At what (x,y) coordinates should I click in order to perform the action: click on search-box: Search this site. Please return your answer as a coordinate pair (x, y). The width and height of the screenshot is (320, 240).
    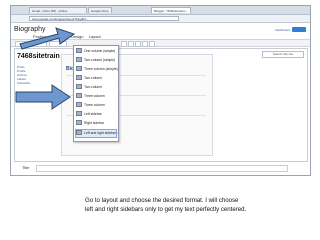
    Looking at the image, I should click on (283, 54).